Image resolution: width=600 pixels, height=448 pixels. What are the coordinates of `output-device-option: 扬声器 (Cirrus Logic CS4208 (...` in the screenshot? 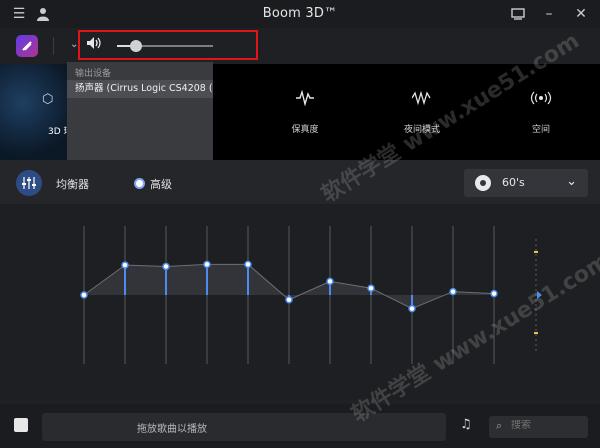 It's located at (140, 89).